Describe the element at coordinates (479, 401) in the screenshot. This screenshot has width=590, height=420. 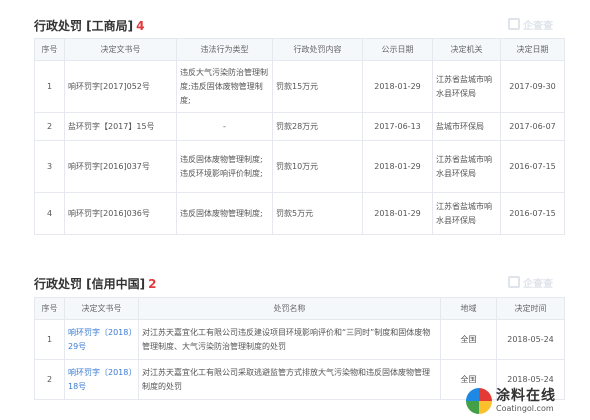
I see `coatingol-logo-icon` at that location.